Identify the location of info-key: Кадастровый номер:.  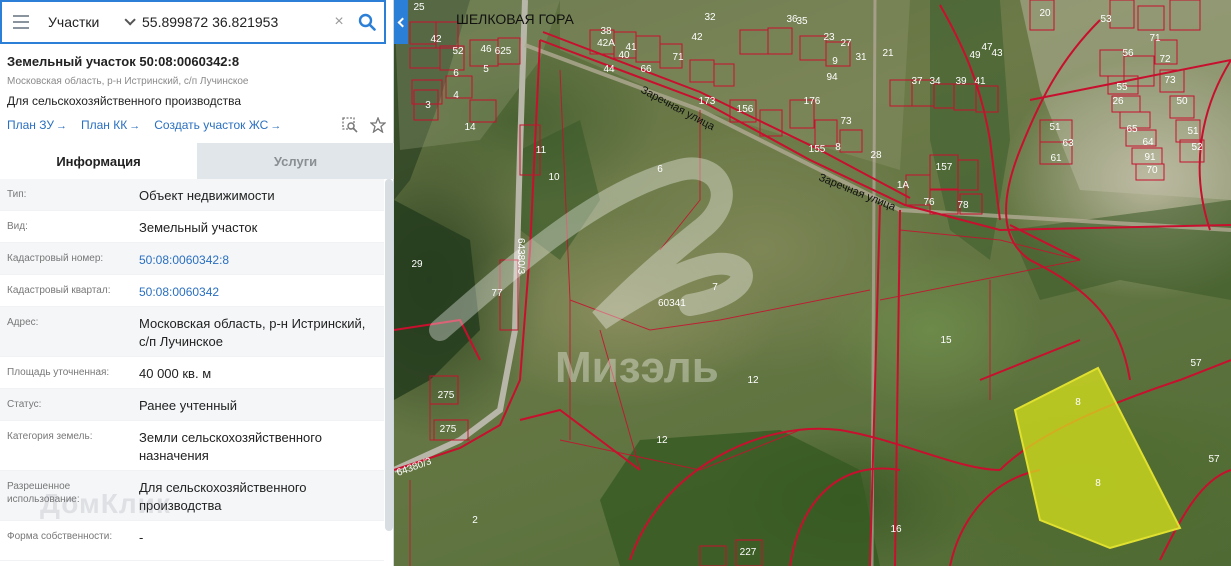
(55, 258).